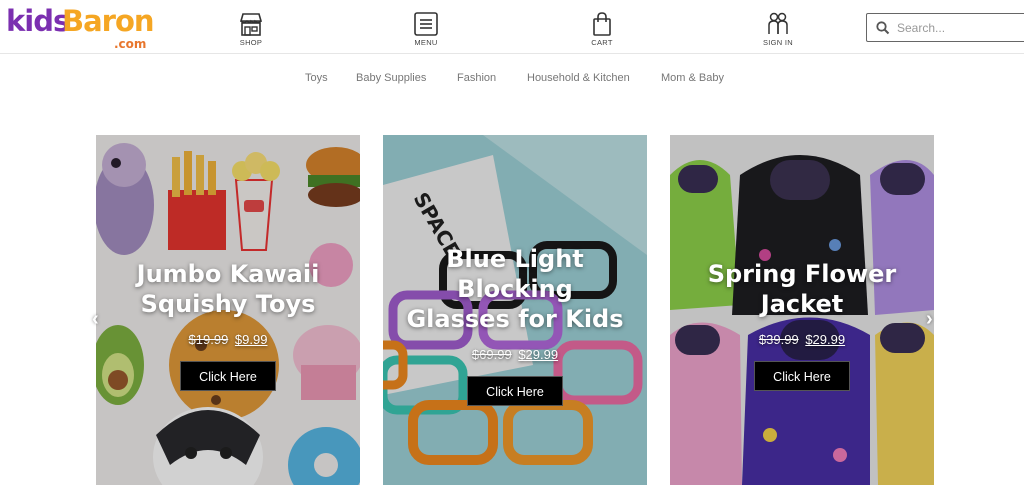  I want to click on logo-kids-text: kids, so click(38, 21).